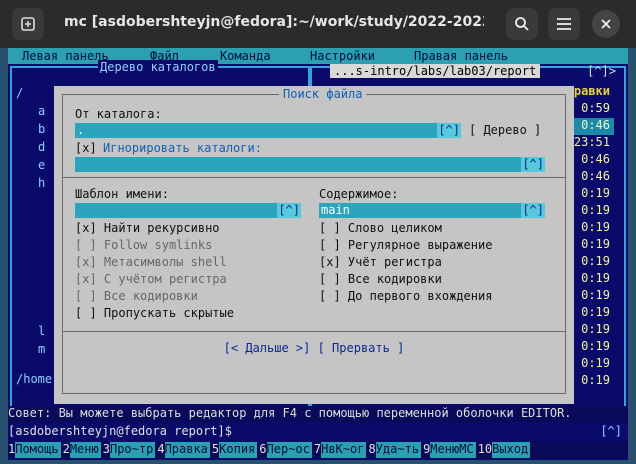 Image resolution: width=636 pixels, height=464 pixels. I want to click on option-follow-symlinks: [ ] Follow symlinks, so click(143, 245).